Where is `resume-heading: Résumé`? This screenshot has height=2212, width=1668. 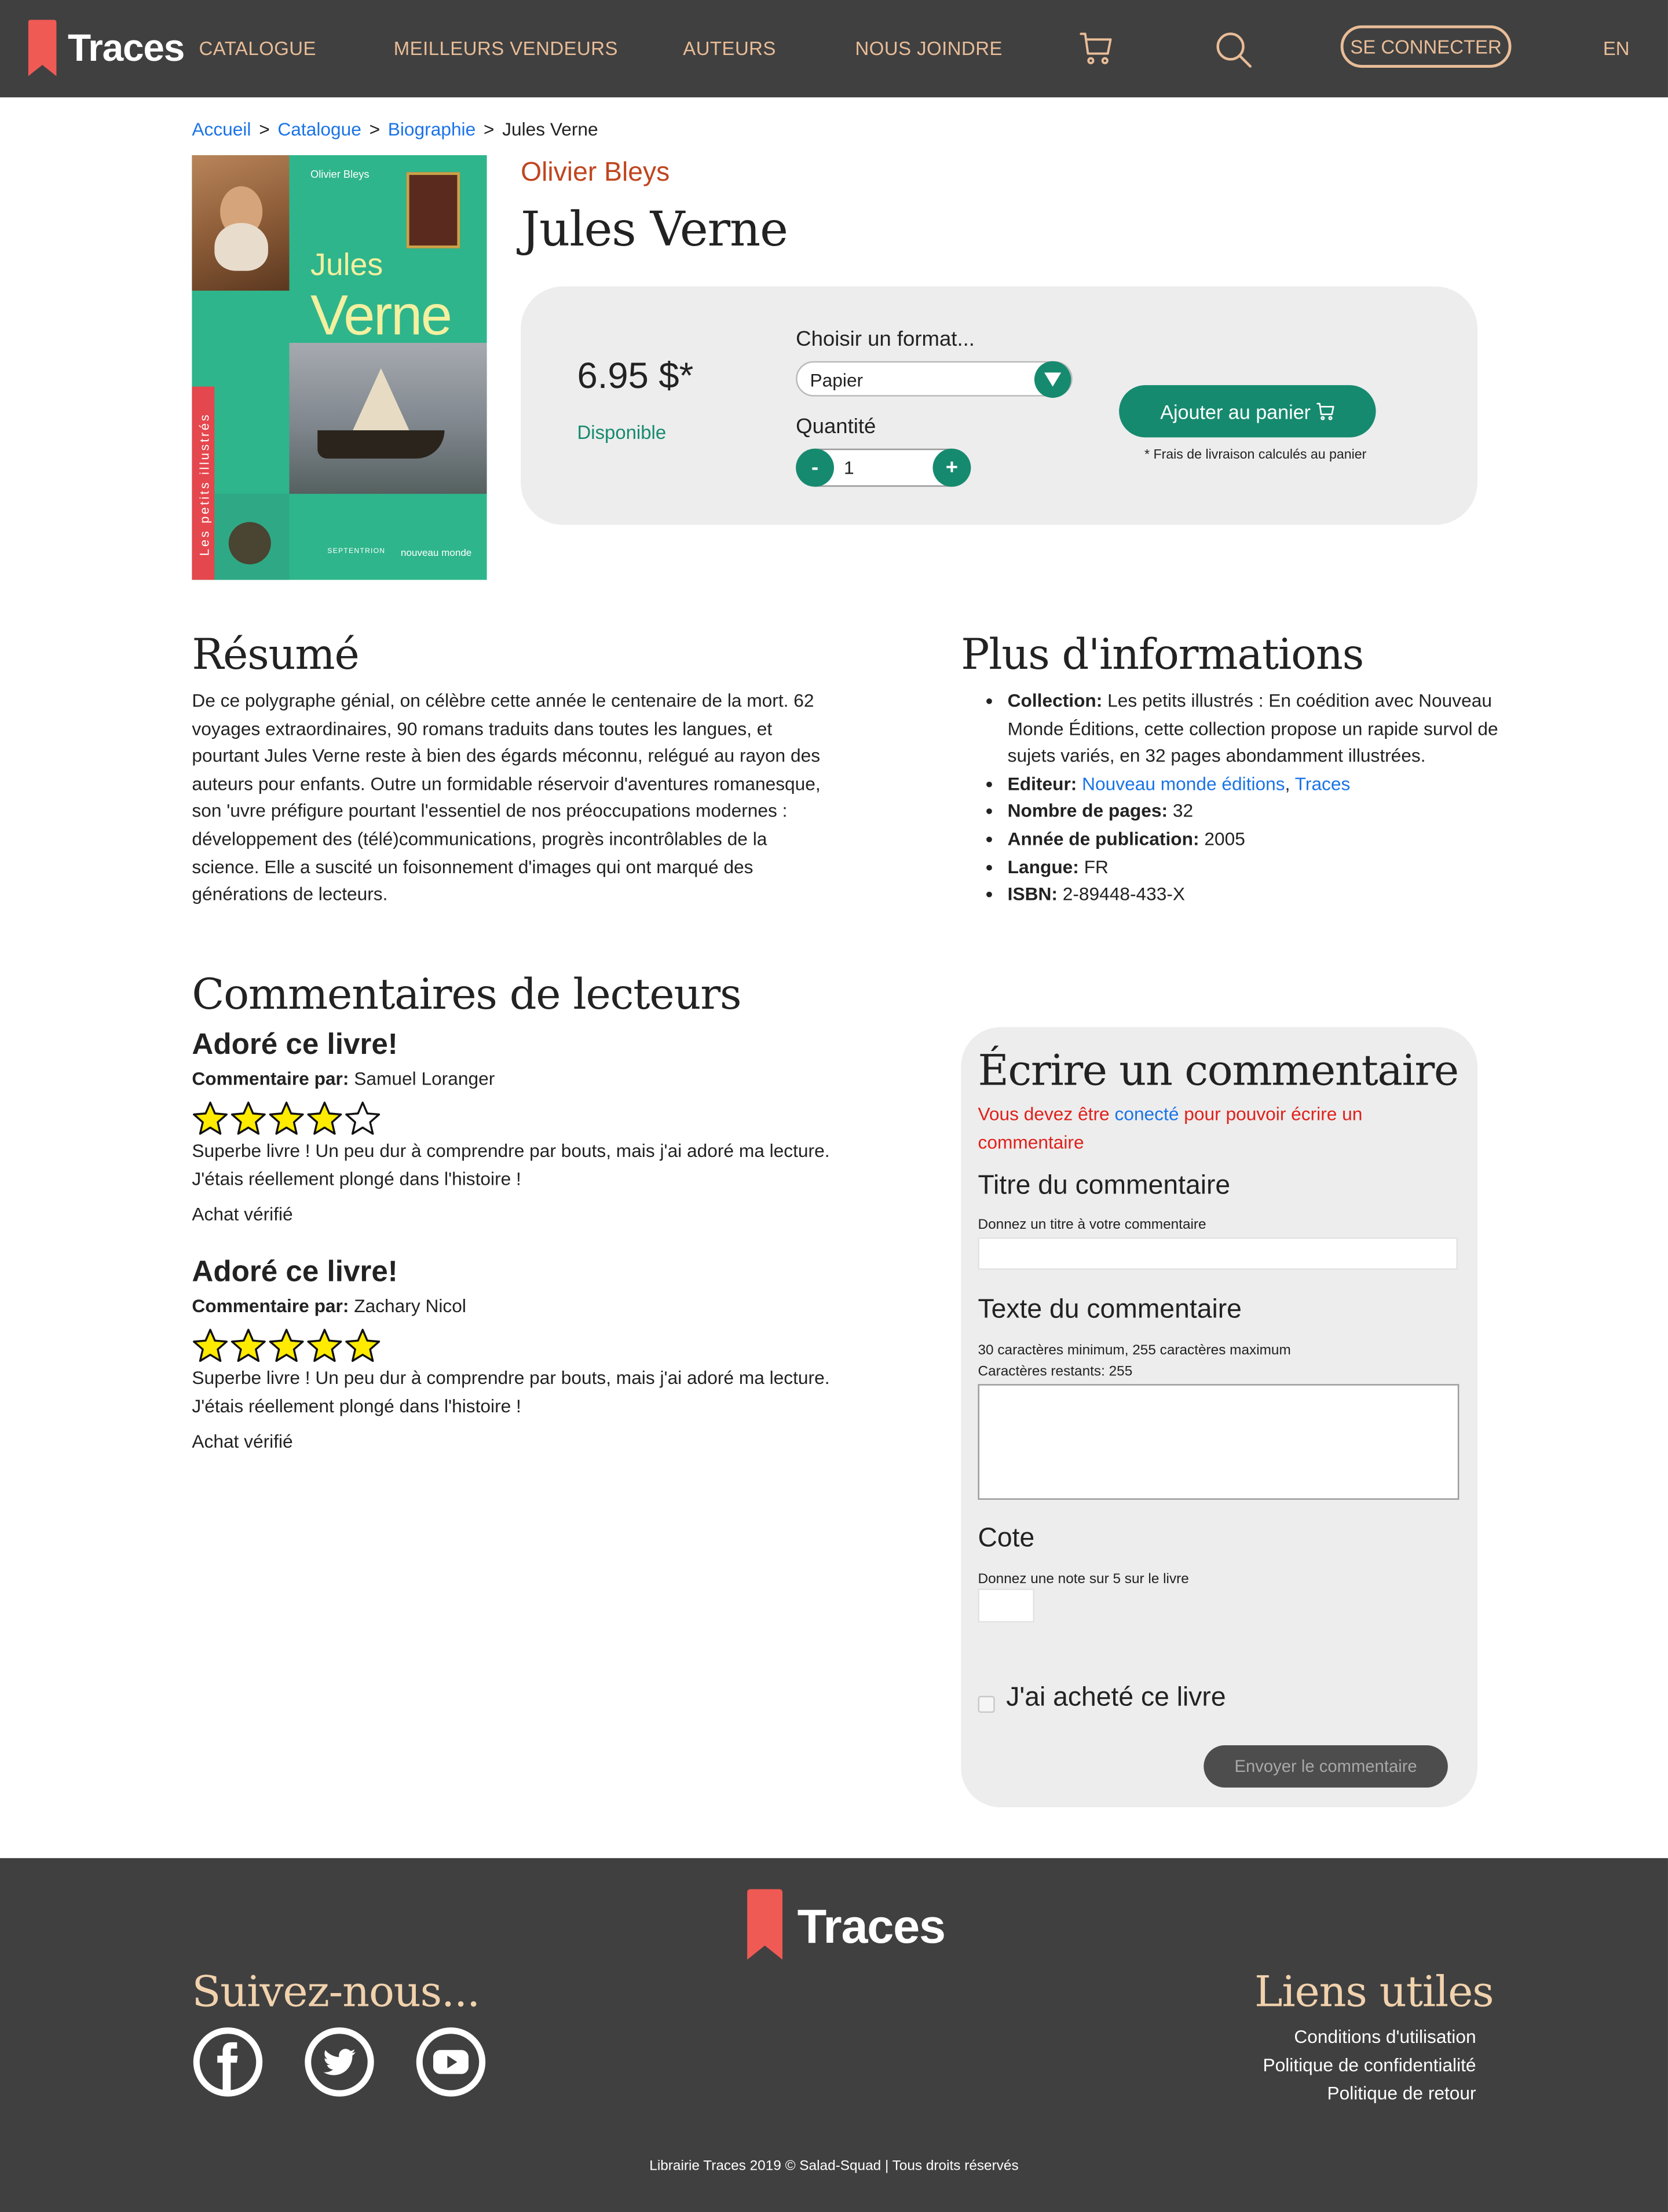 resume-heading: Résumé is located at coordinates (275, 655).